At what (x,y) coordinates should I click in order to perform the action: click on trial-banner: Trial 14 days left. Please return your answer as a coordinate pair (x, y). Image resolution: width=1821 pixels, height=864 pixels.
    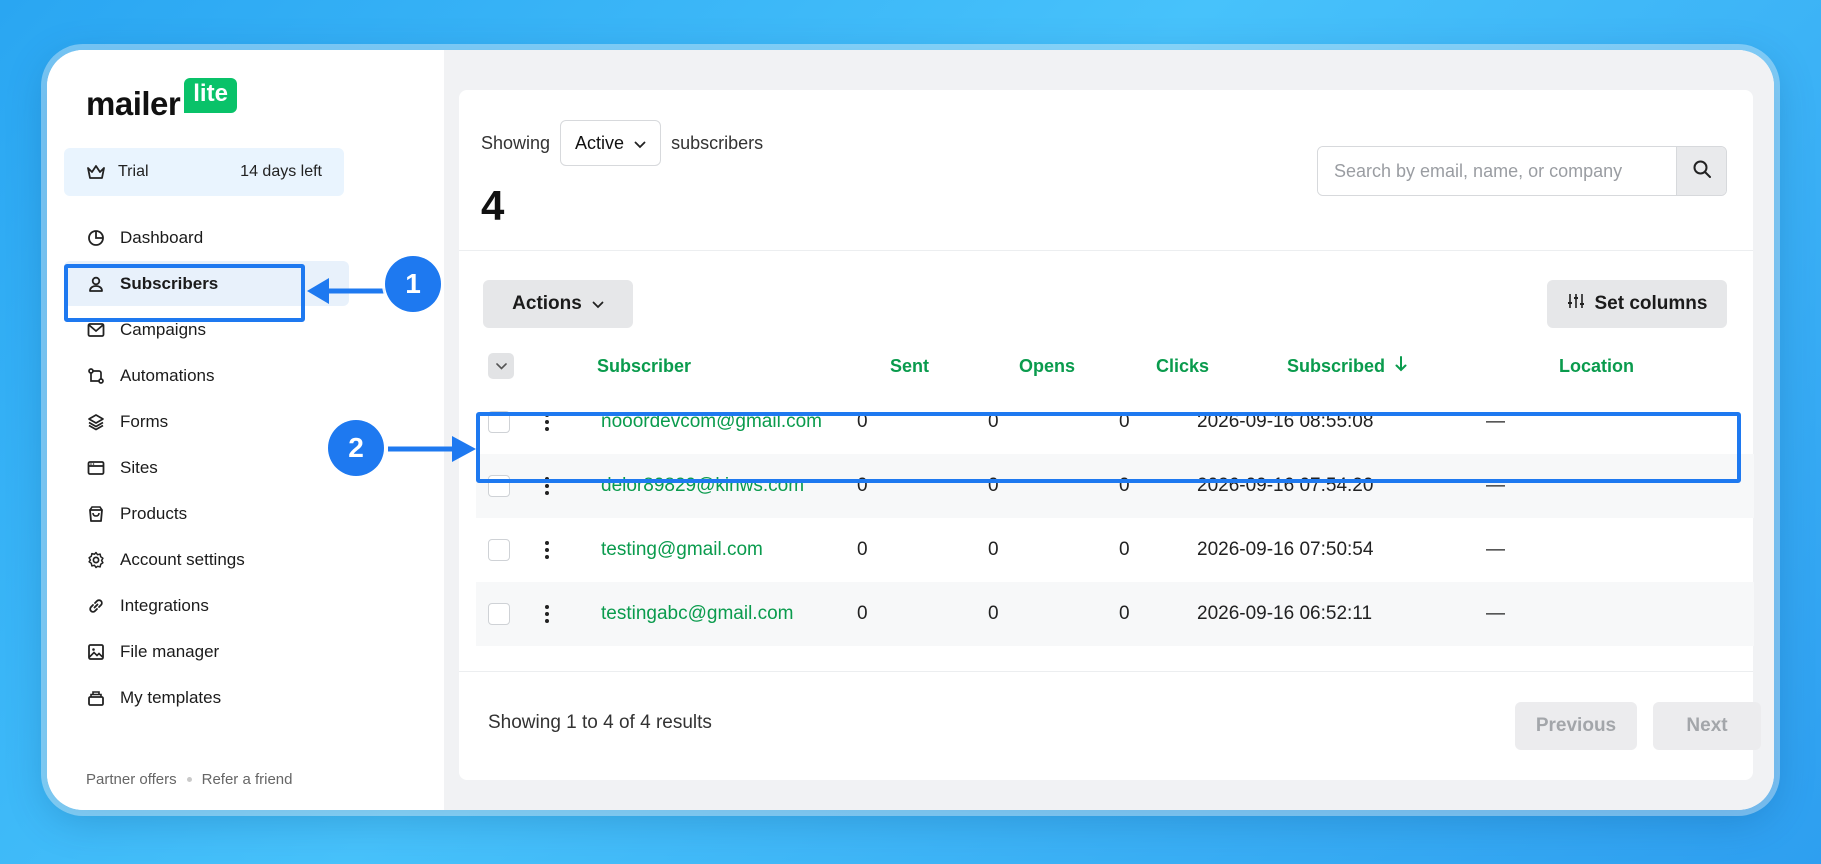
    Looking at the image, I should click on (204, 172).